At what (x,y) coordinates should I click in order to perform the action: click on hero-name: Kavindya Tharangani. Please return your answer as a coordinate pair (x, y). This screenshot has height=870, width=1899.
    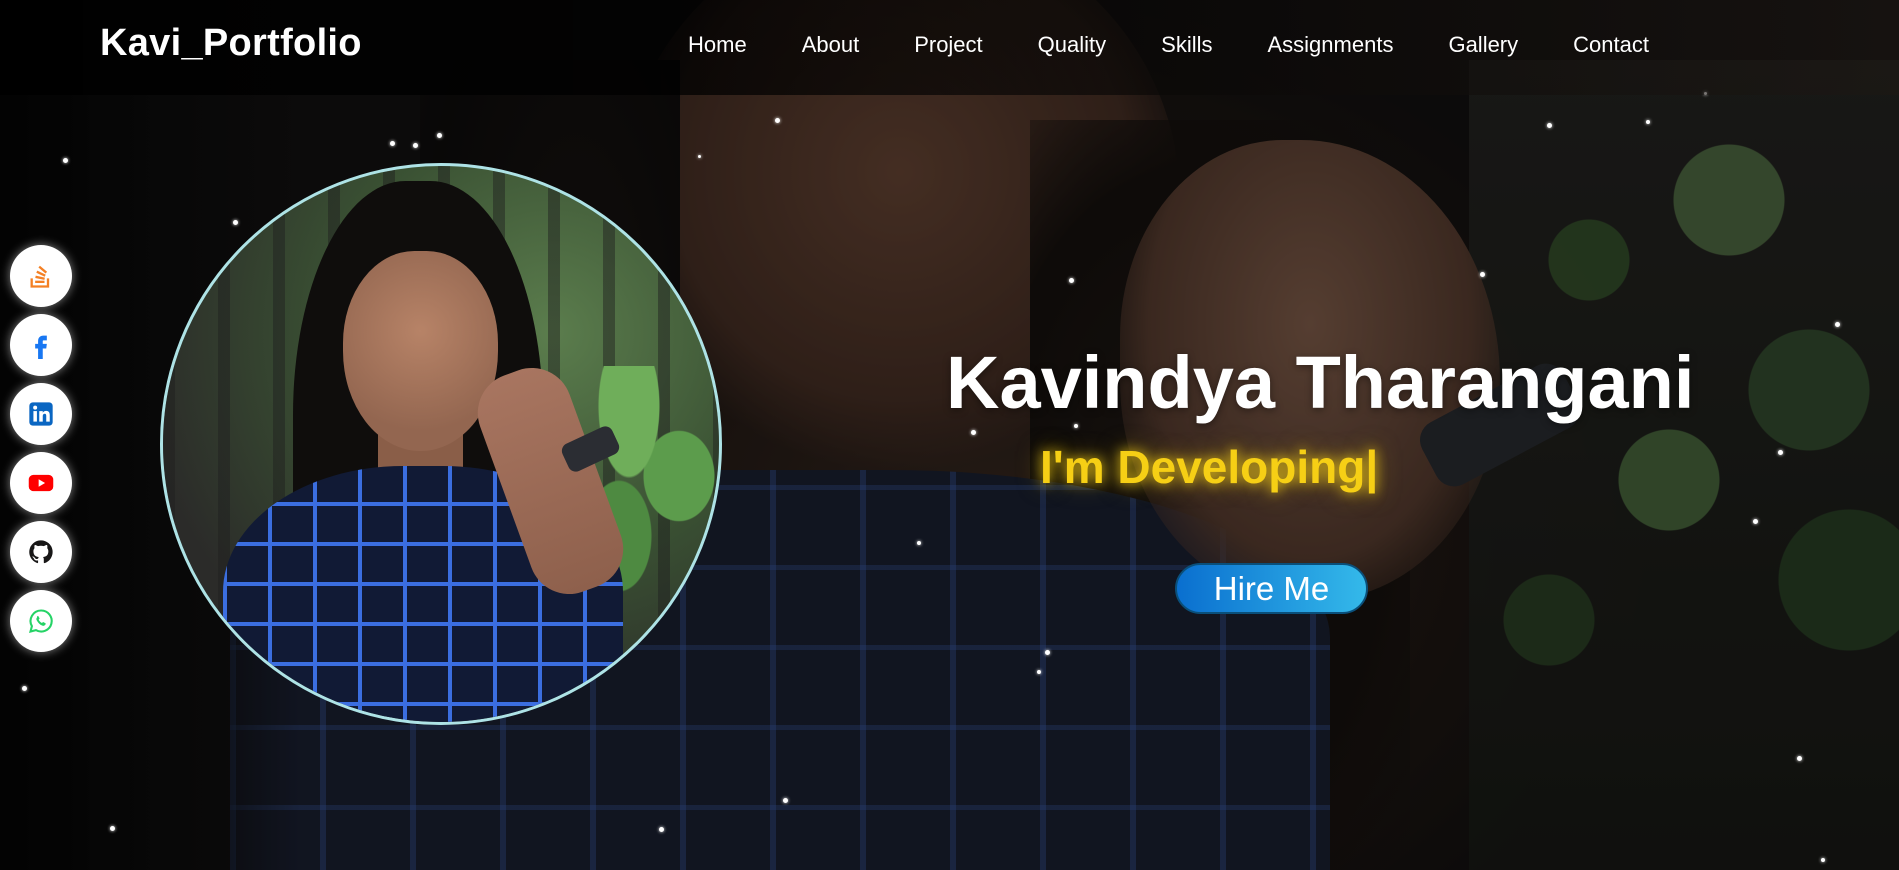
    Looking at the image, I should click on (1320, 382).